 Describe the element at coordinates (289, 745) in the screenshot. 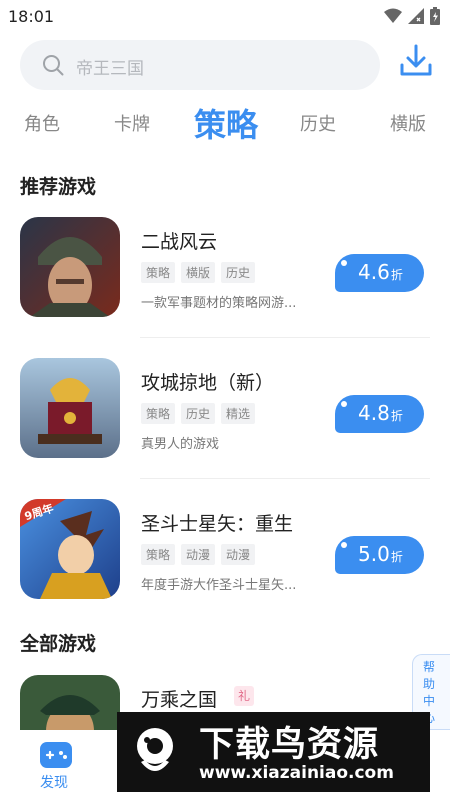

I see `watermark-title: 下载鸟资源` at that location.